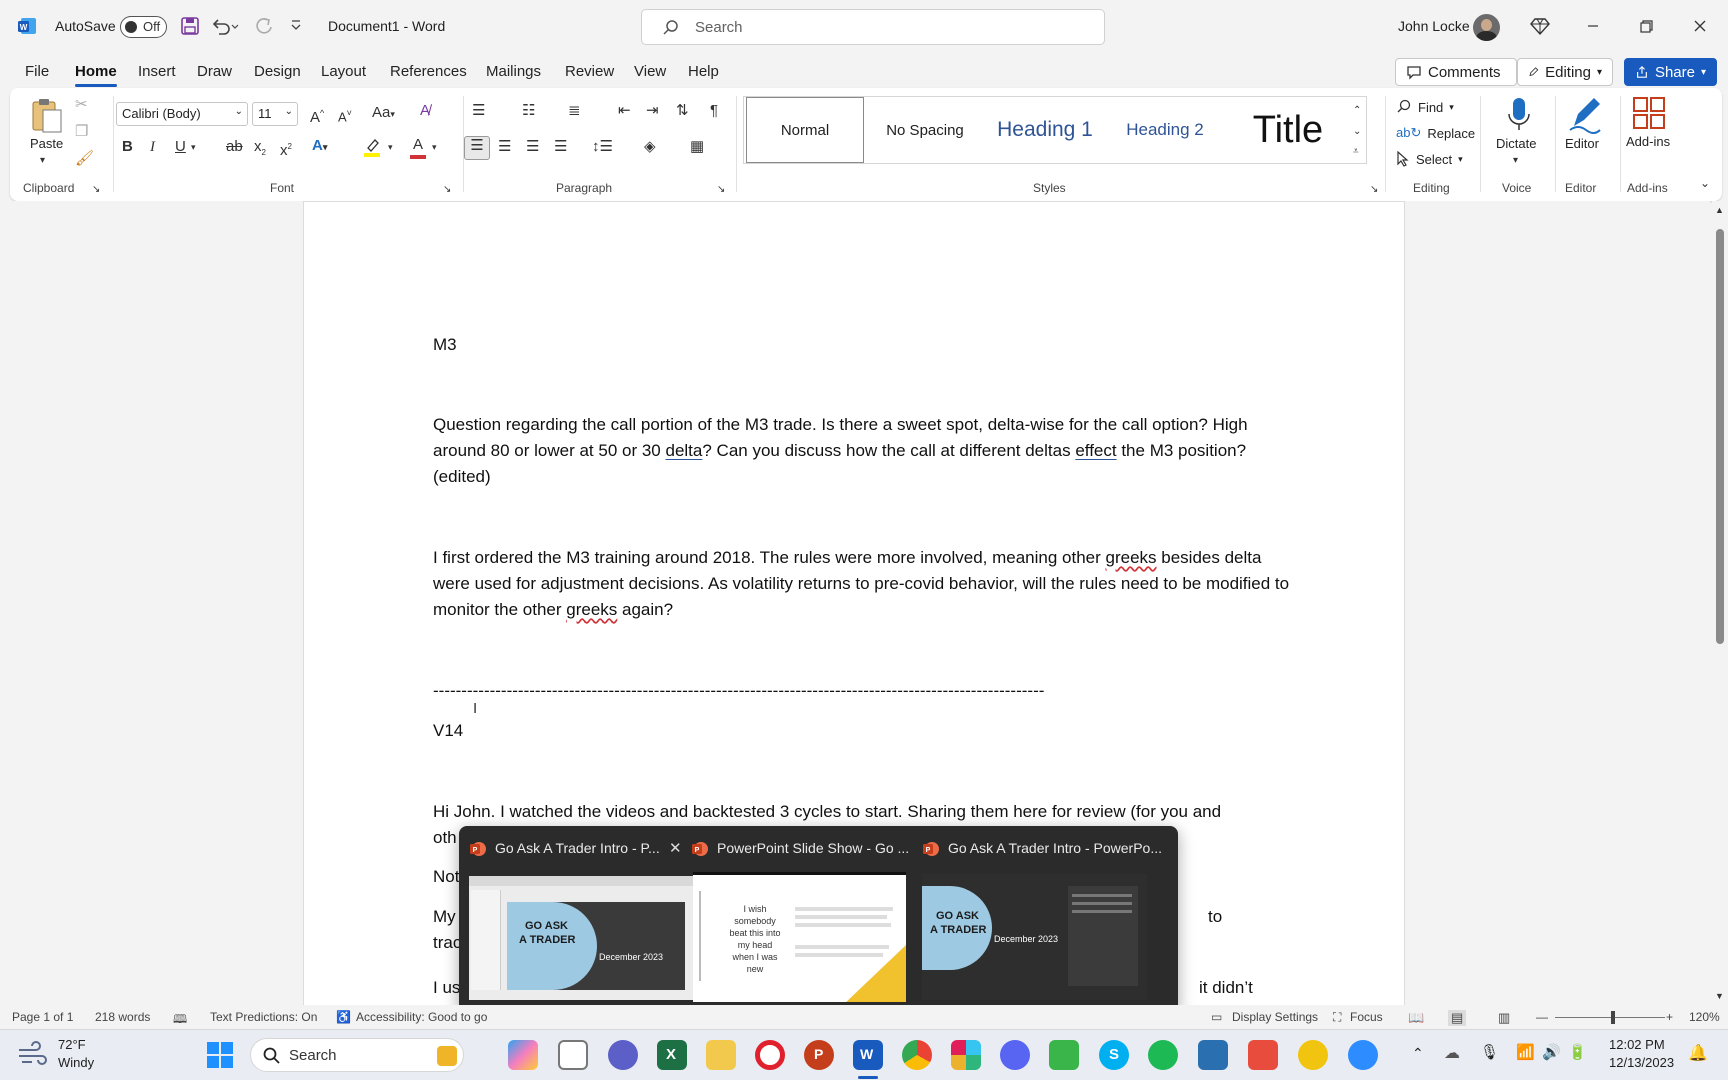 Image resolution: width=1728 pixels, height=1080 pixels. I want to click on teams-chat-icon, so click(623, 1055).